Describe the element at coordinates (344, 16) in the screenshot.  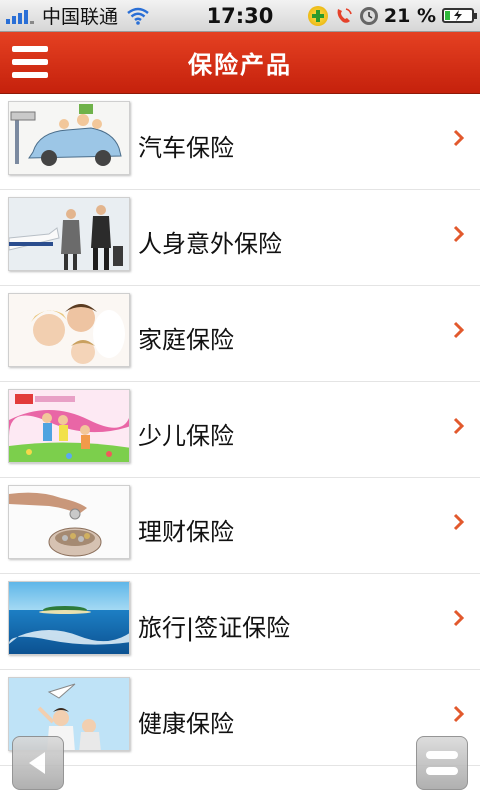
I see `phone-call-icon` at that location.